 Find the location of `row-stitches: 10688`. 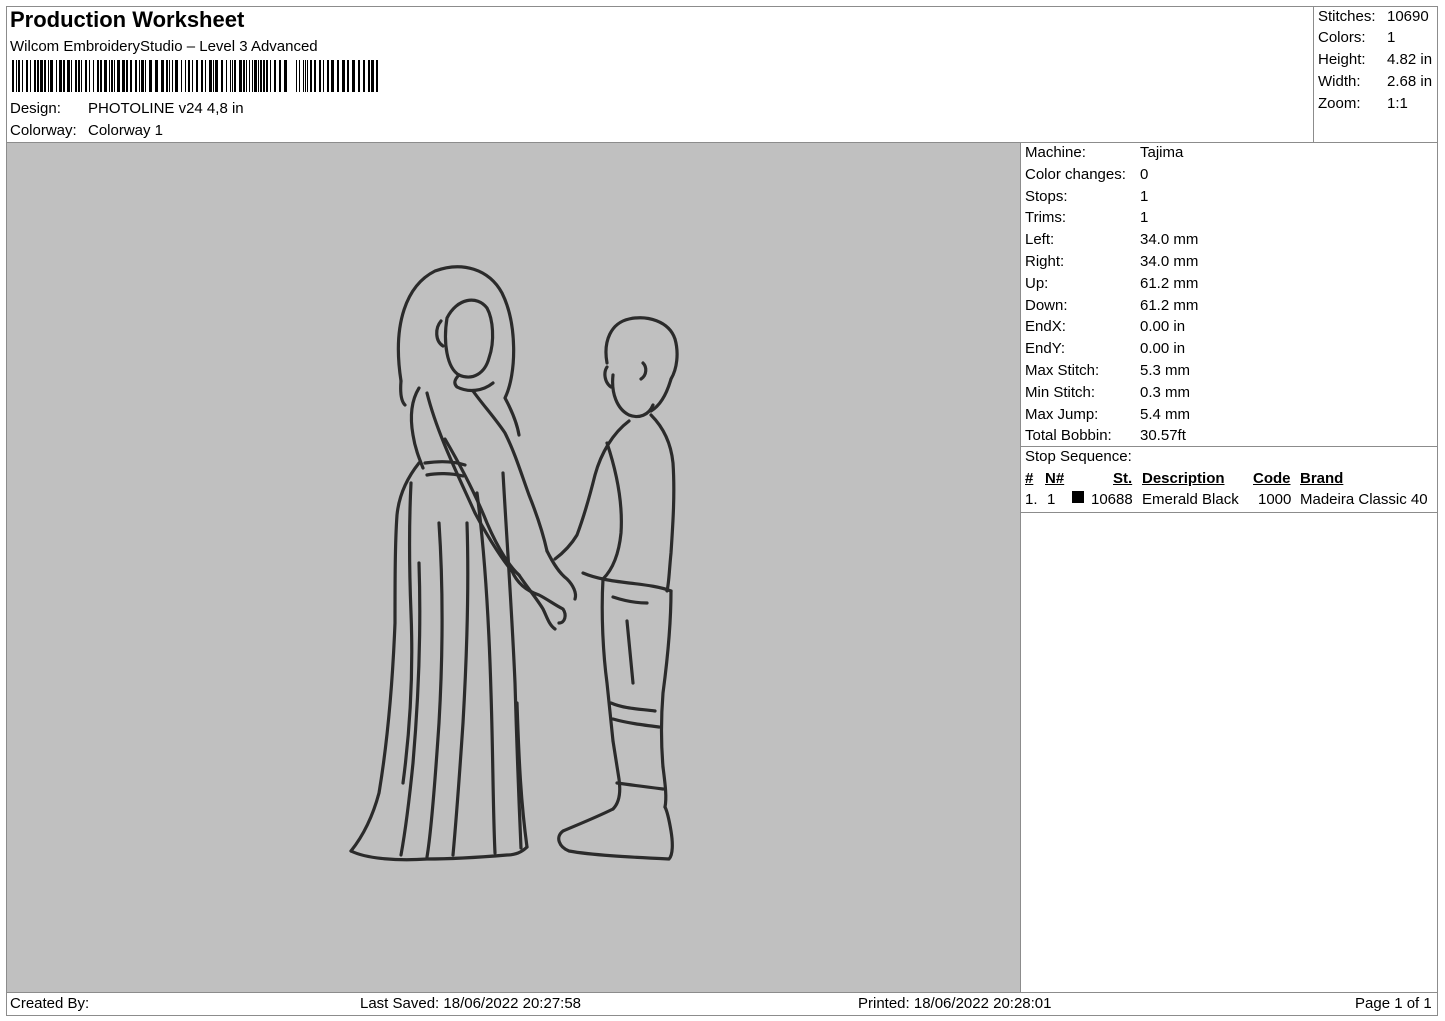

row-stitches: 10688 is located at coordinates (1112, 499).